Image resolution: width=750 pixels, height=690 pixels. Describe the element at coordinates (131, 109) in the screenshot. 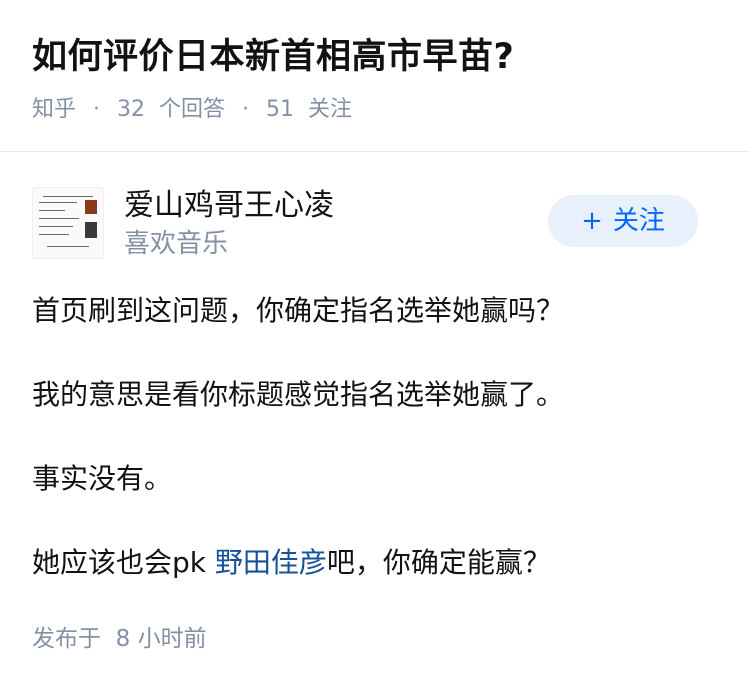

I see `answers-count-value: 32` at that location.